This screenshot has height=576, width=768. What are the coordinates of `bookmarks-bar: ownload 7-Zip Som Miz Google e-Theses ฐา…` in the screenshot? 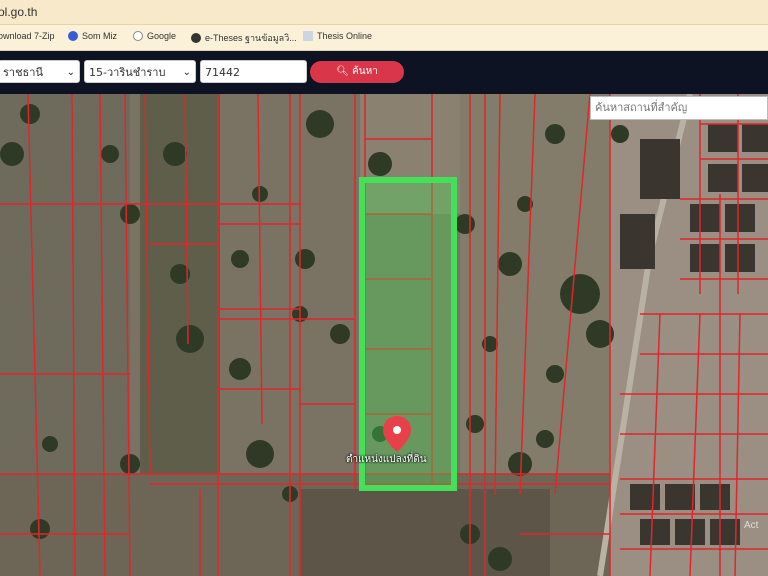 It's located at (384, 38).